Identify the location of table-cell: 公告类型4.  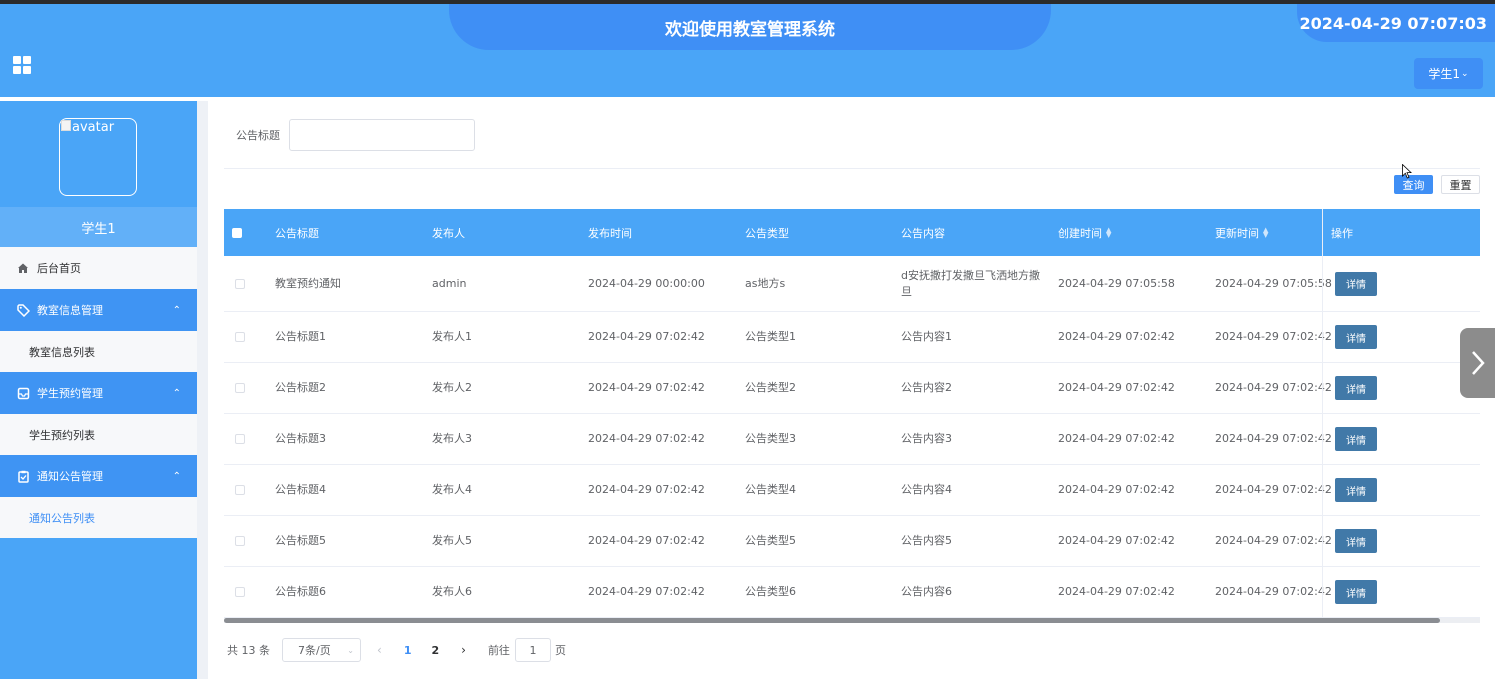
(770, 489).